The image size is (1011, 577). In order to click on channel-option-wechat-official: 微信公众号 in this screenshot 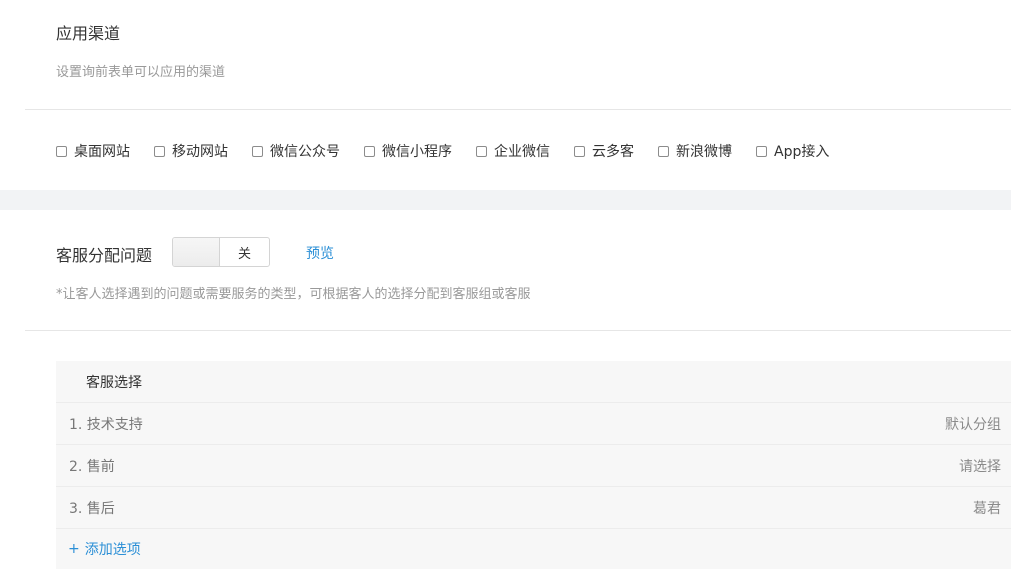, I will do `click(296, 151)`.